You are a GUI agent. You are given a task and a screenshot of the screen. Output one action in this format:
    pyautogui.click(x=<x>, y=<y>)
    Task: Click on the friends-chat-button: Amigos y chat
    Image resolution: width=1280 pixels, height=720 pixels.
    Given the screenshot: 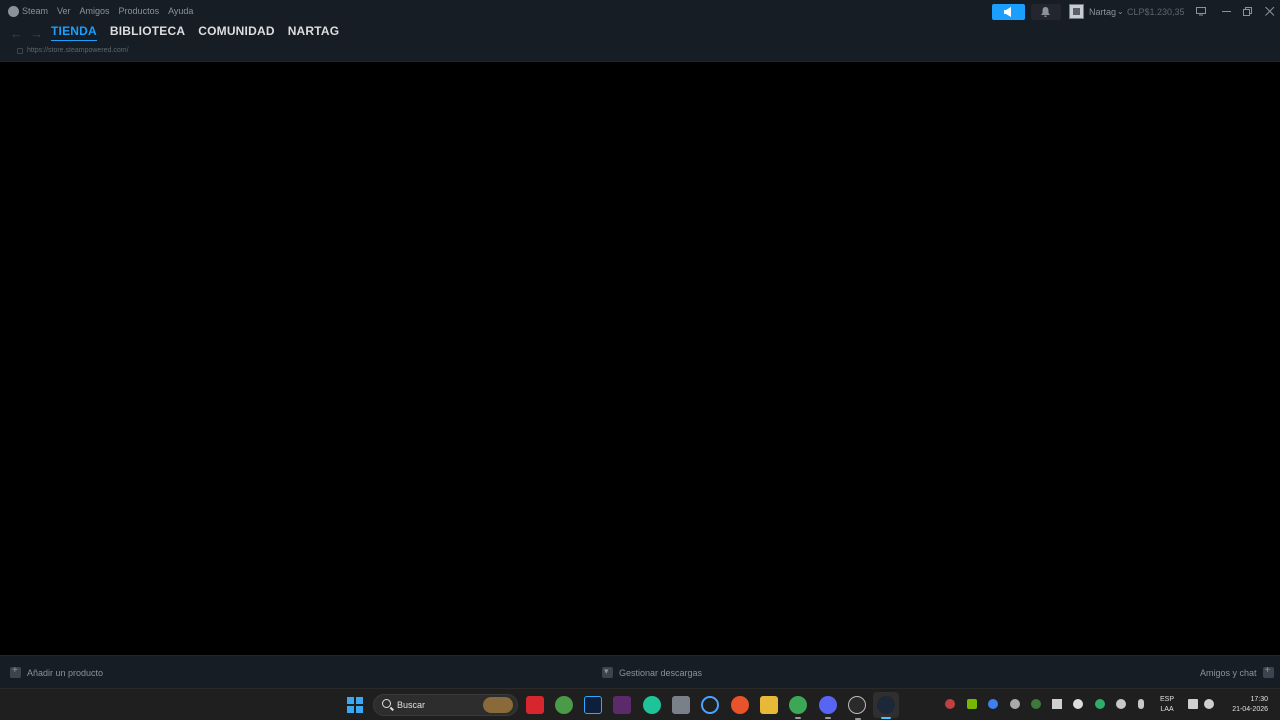 What is the action you would take?
    pyautogui.click(x=1237, y=671)
    